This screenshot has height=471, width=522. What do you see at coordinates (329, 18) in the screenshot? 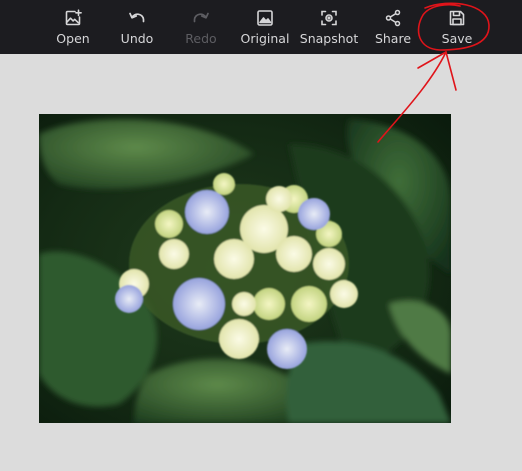
I see `snapshot-icon` at bounding box center [329, 18].